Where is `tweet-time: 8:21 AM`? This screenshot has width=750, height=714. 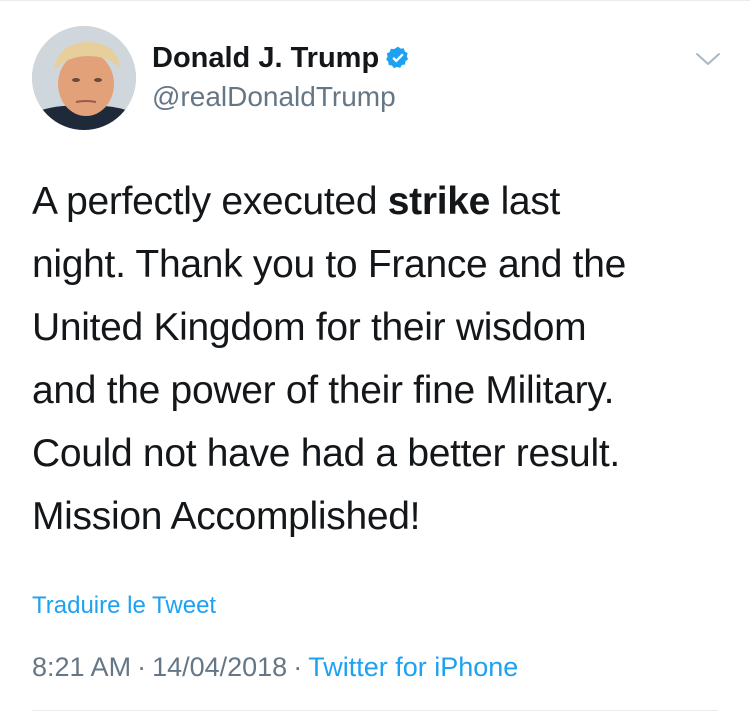 tweet-time: 8:21 AM is located at coordinates (81, 667).